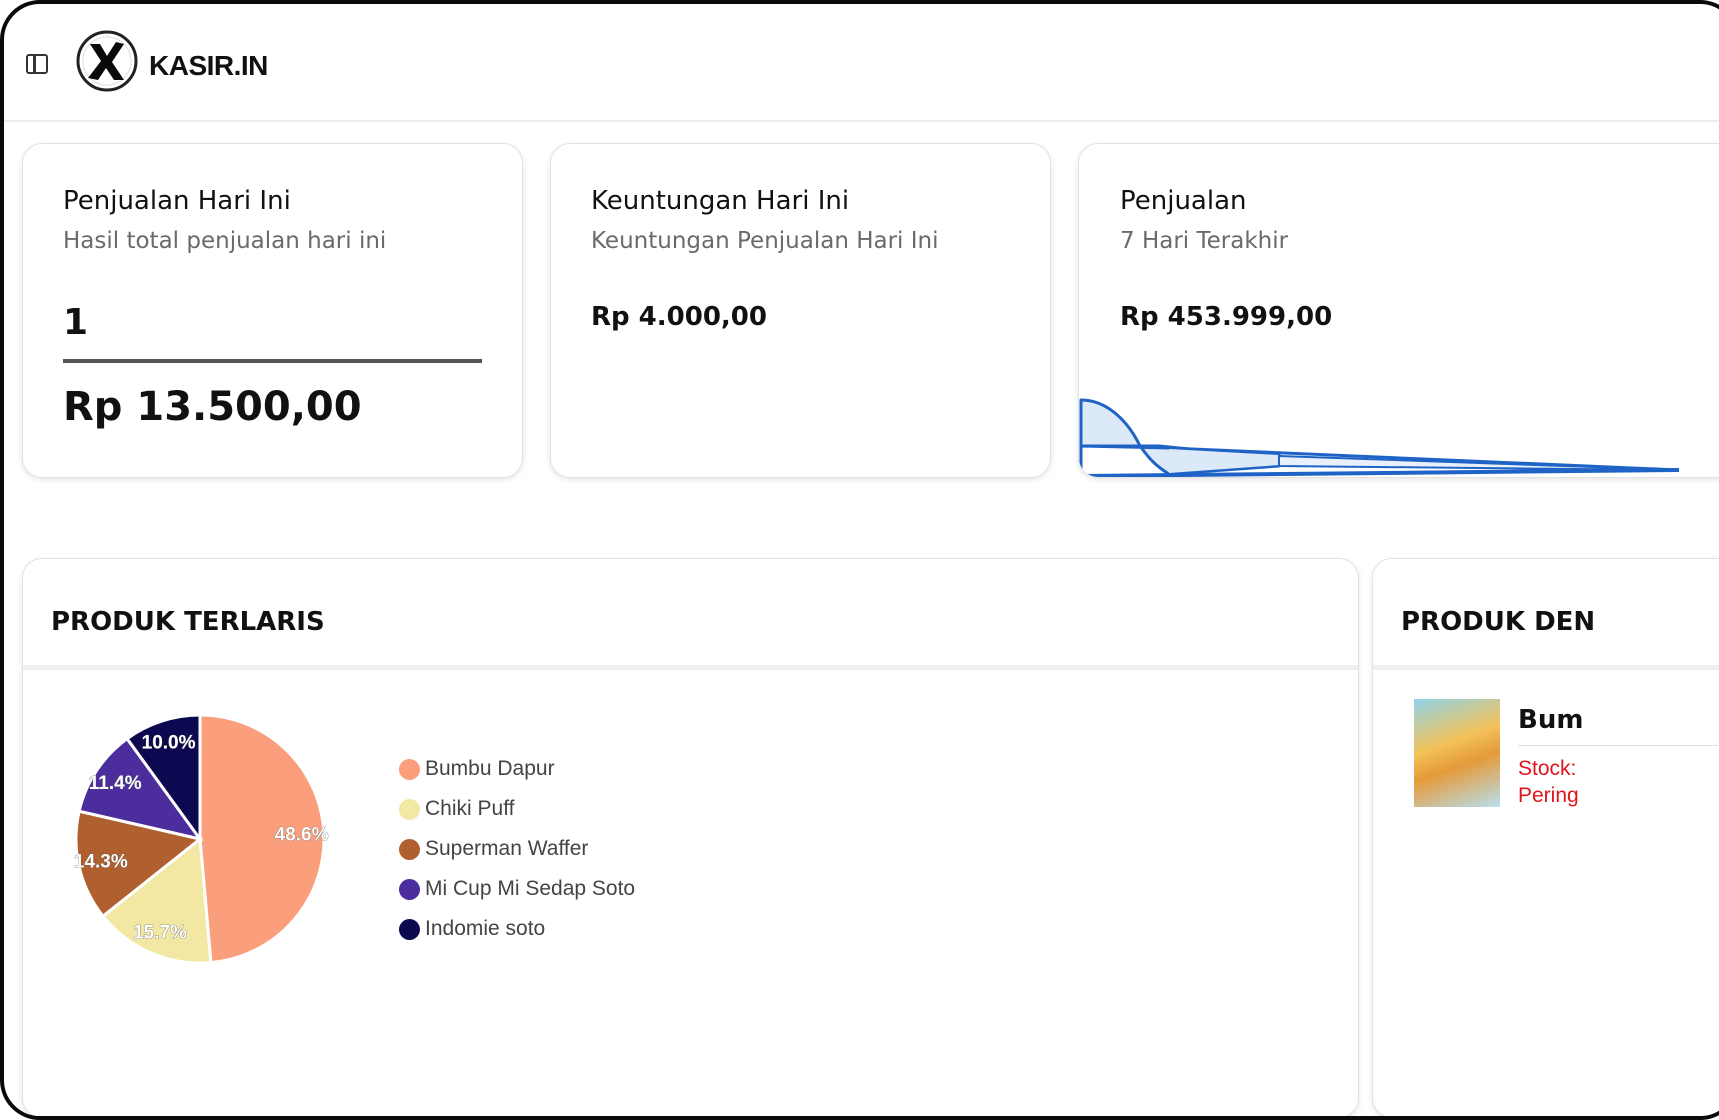 This screenshot has height=1120, width=1719. What do you see at coordinates (765, 241) in the screenshot?
I see `card-subtitle: Keuntungan Penjualan Hari Ini` at bounding box center [765, 241].